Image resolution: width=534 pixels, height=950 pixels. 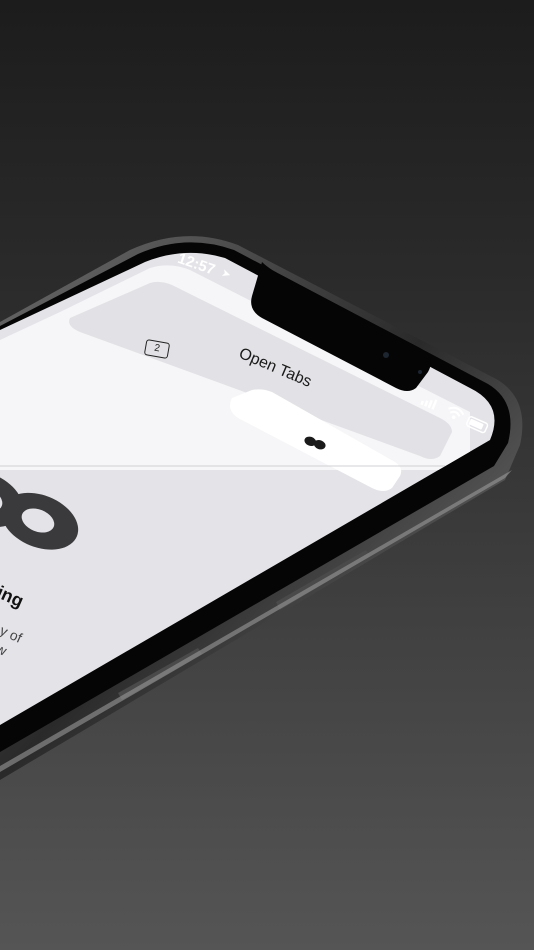 What do you see at coordinates (420, 372) in the screenshot?
I see `sensor` at bounding box center [420, 372].